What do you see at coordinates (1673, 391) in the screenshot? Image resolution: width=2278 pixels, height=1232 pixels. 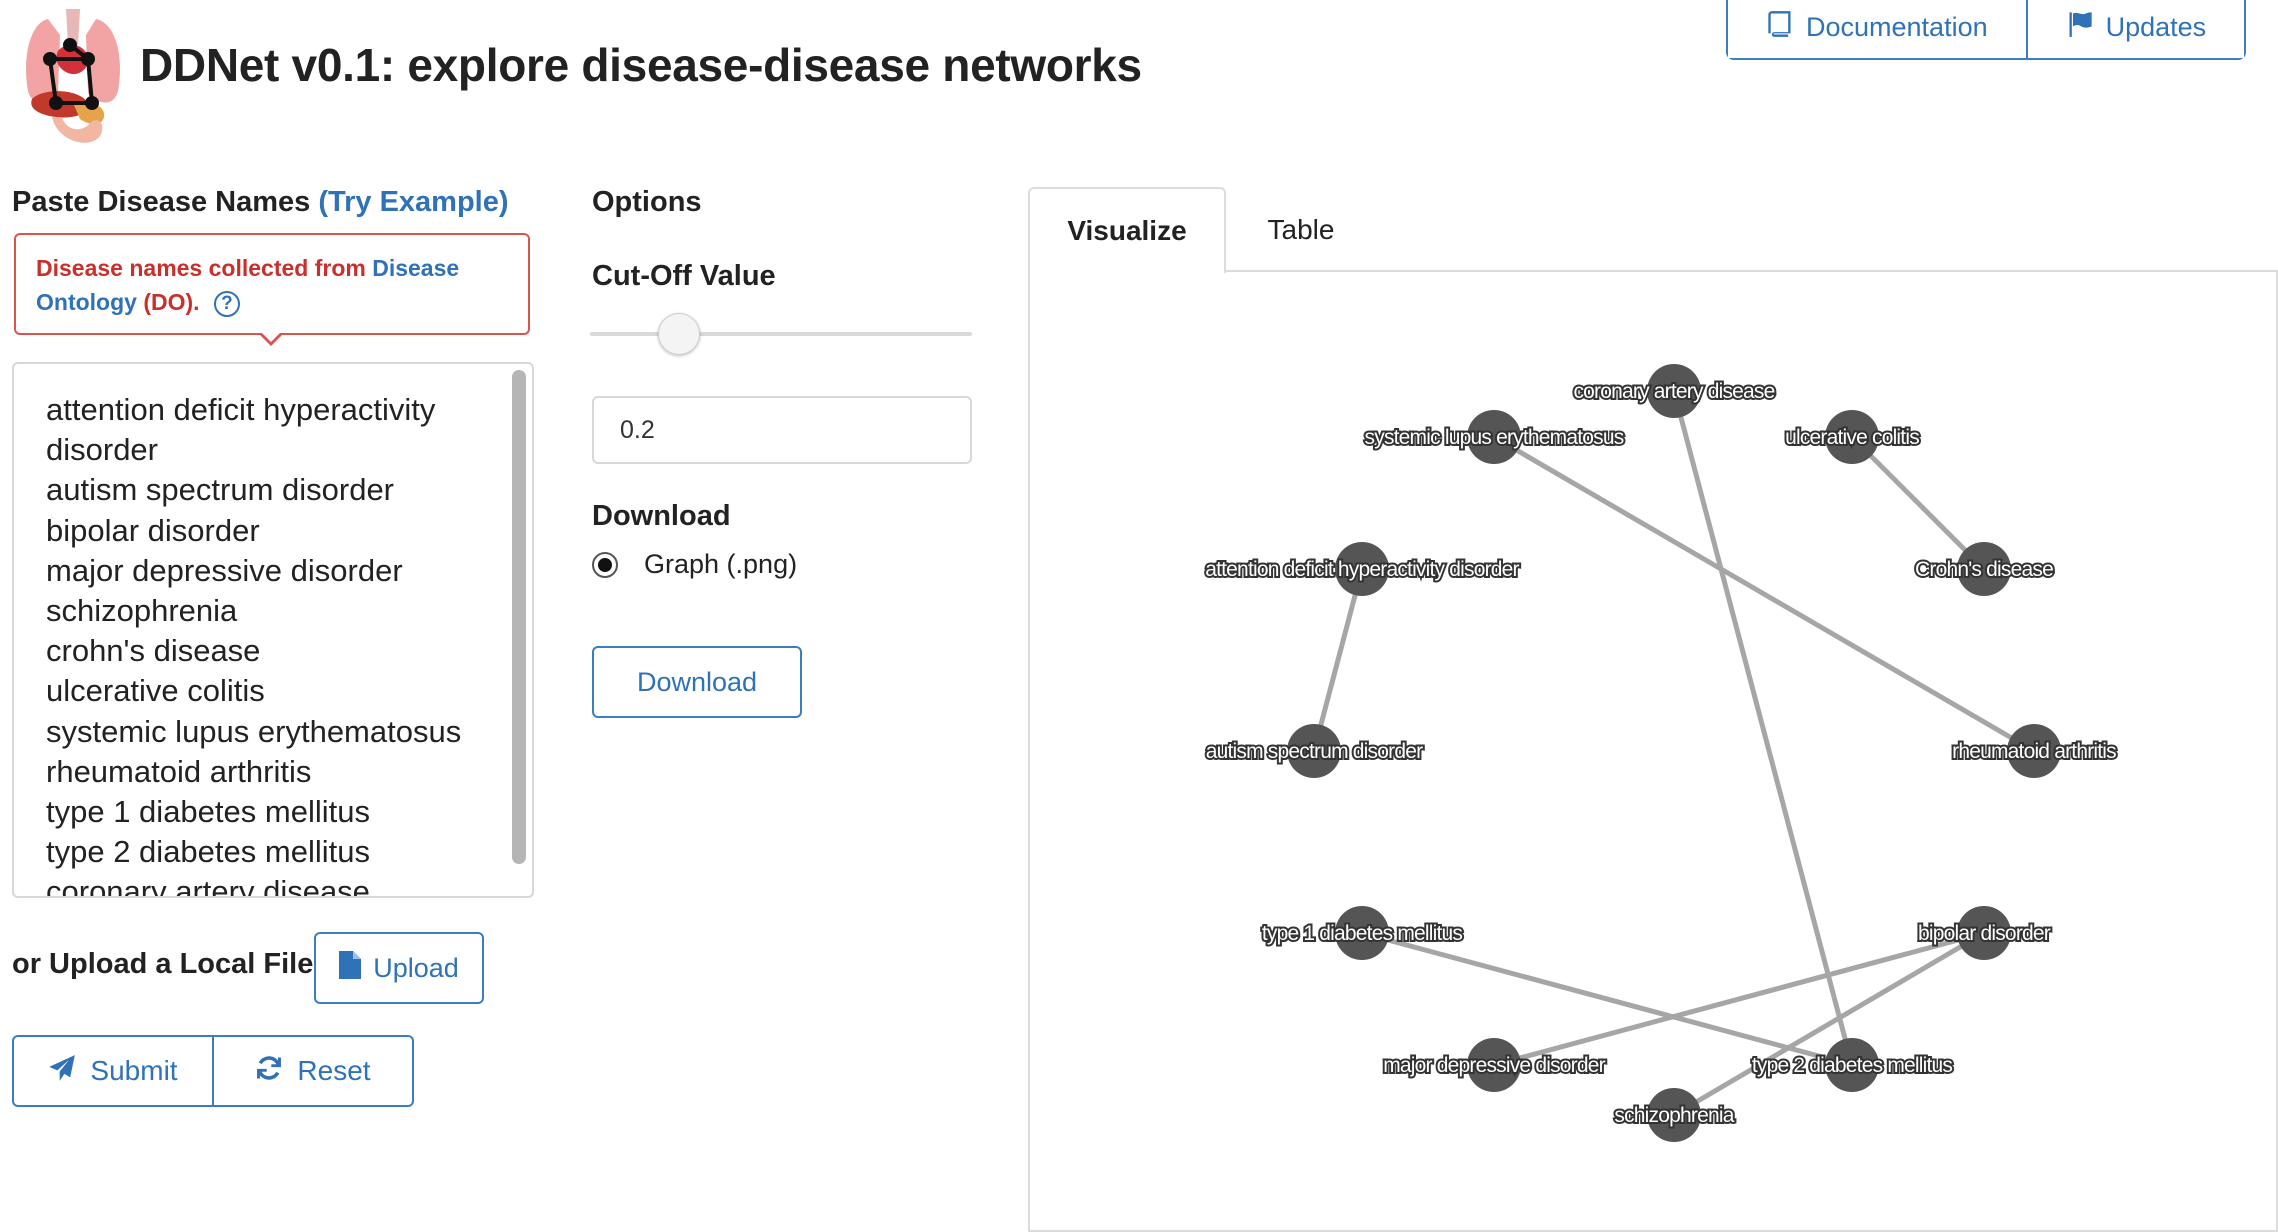 I see `graph-node-label: coronary artery disease` at bounding box center [1673, 391].